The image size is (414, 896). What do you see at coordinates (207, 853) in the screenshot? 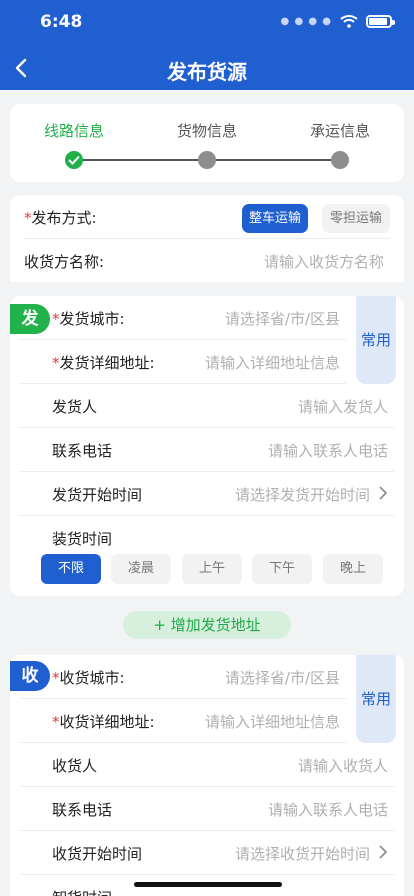
I see `recv-start-time-row: 收货开始时间 请选择收货开始时间` at bounding box center [207, 853].